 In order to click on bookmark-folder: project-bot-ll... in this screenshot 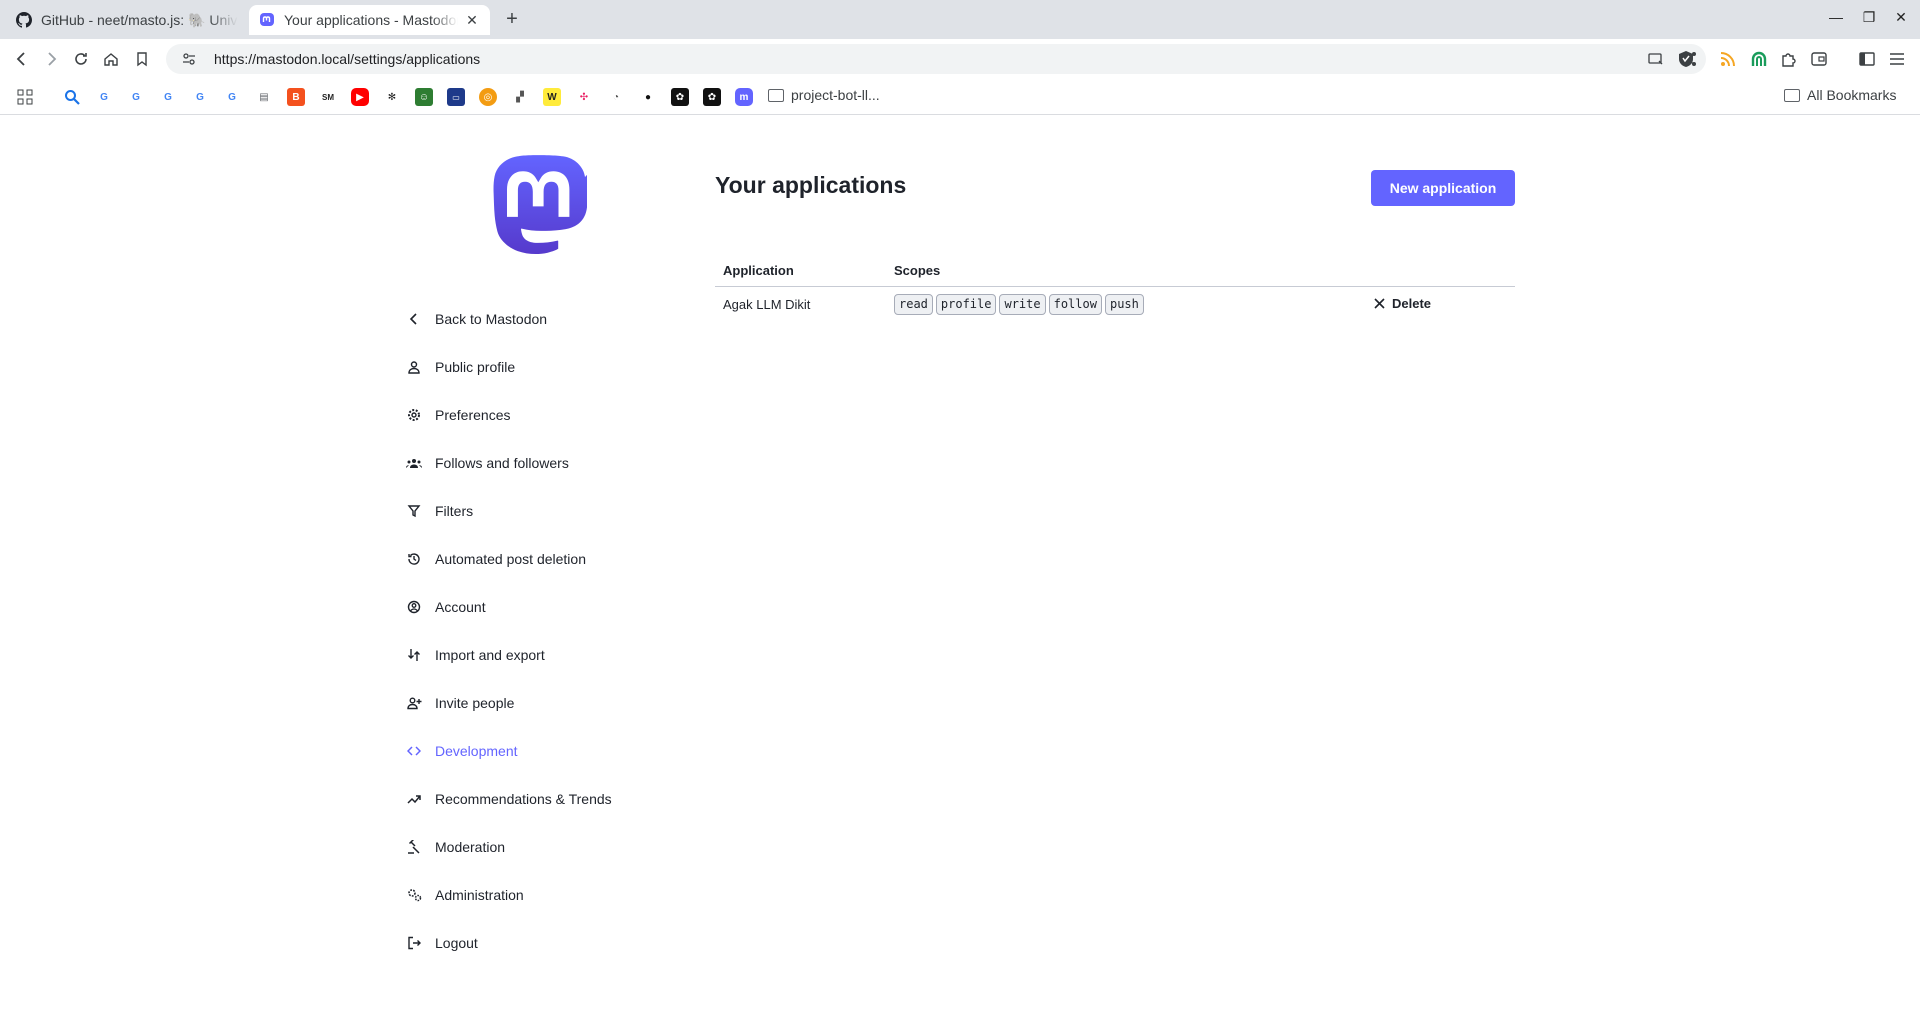, I will do `click(824, 95)`.